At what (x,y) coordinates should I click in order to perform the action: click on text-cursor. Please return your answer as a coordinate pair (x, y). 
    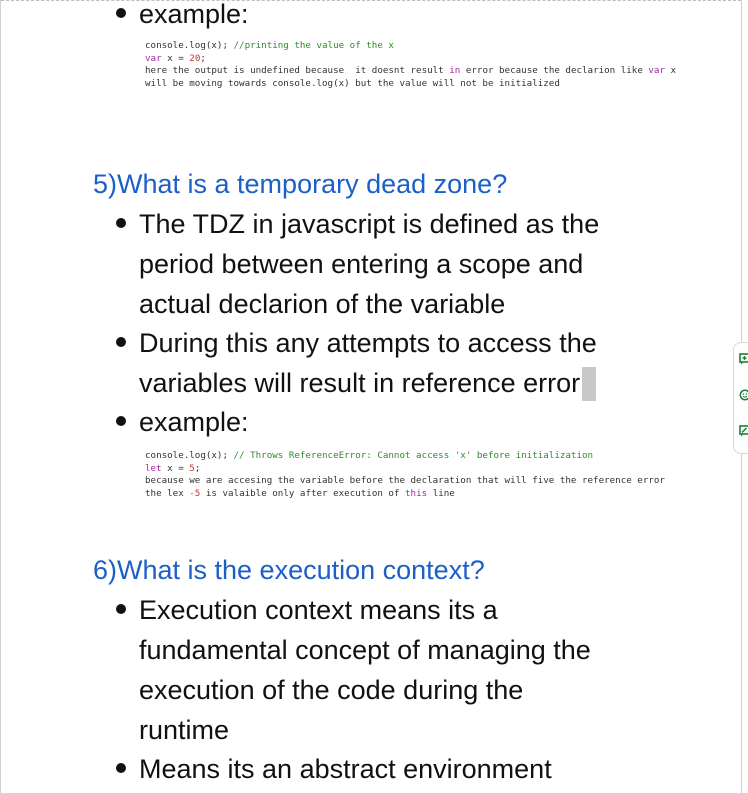
    Looking at the image, I should click on (589, 384).